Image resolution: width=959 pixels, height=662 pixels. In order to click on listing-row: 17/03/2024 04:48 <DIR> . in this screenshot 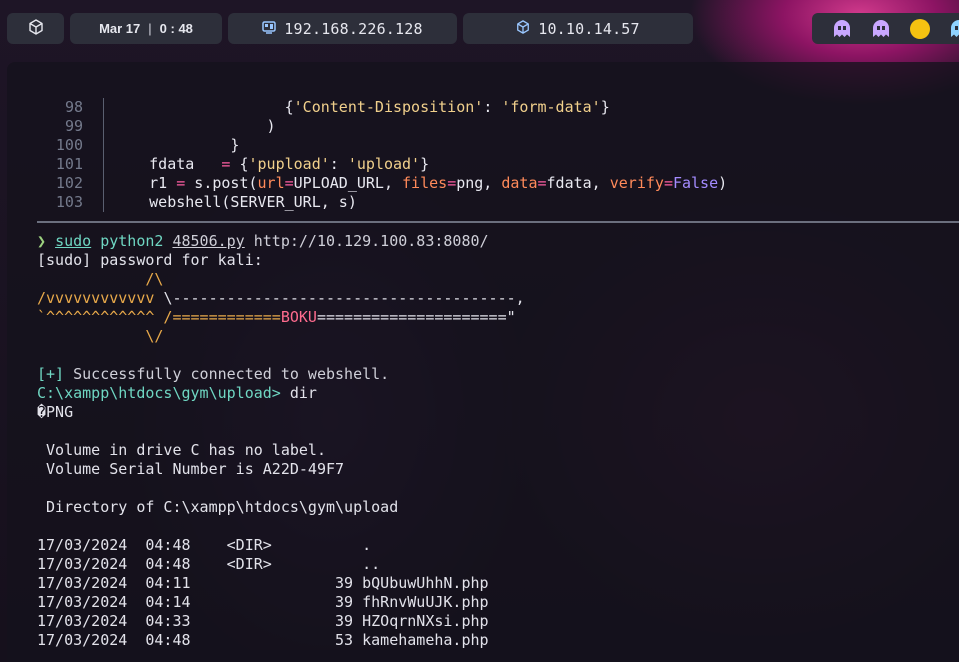, I will do `click(204, 545)`.